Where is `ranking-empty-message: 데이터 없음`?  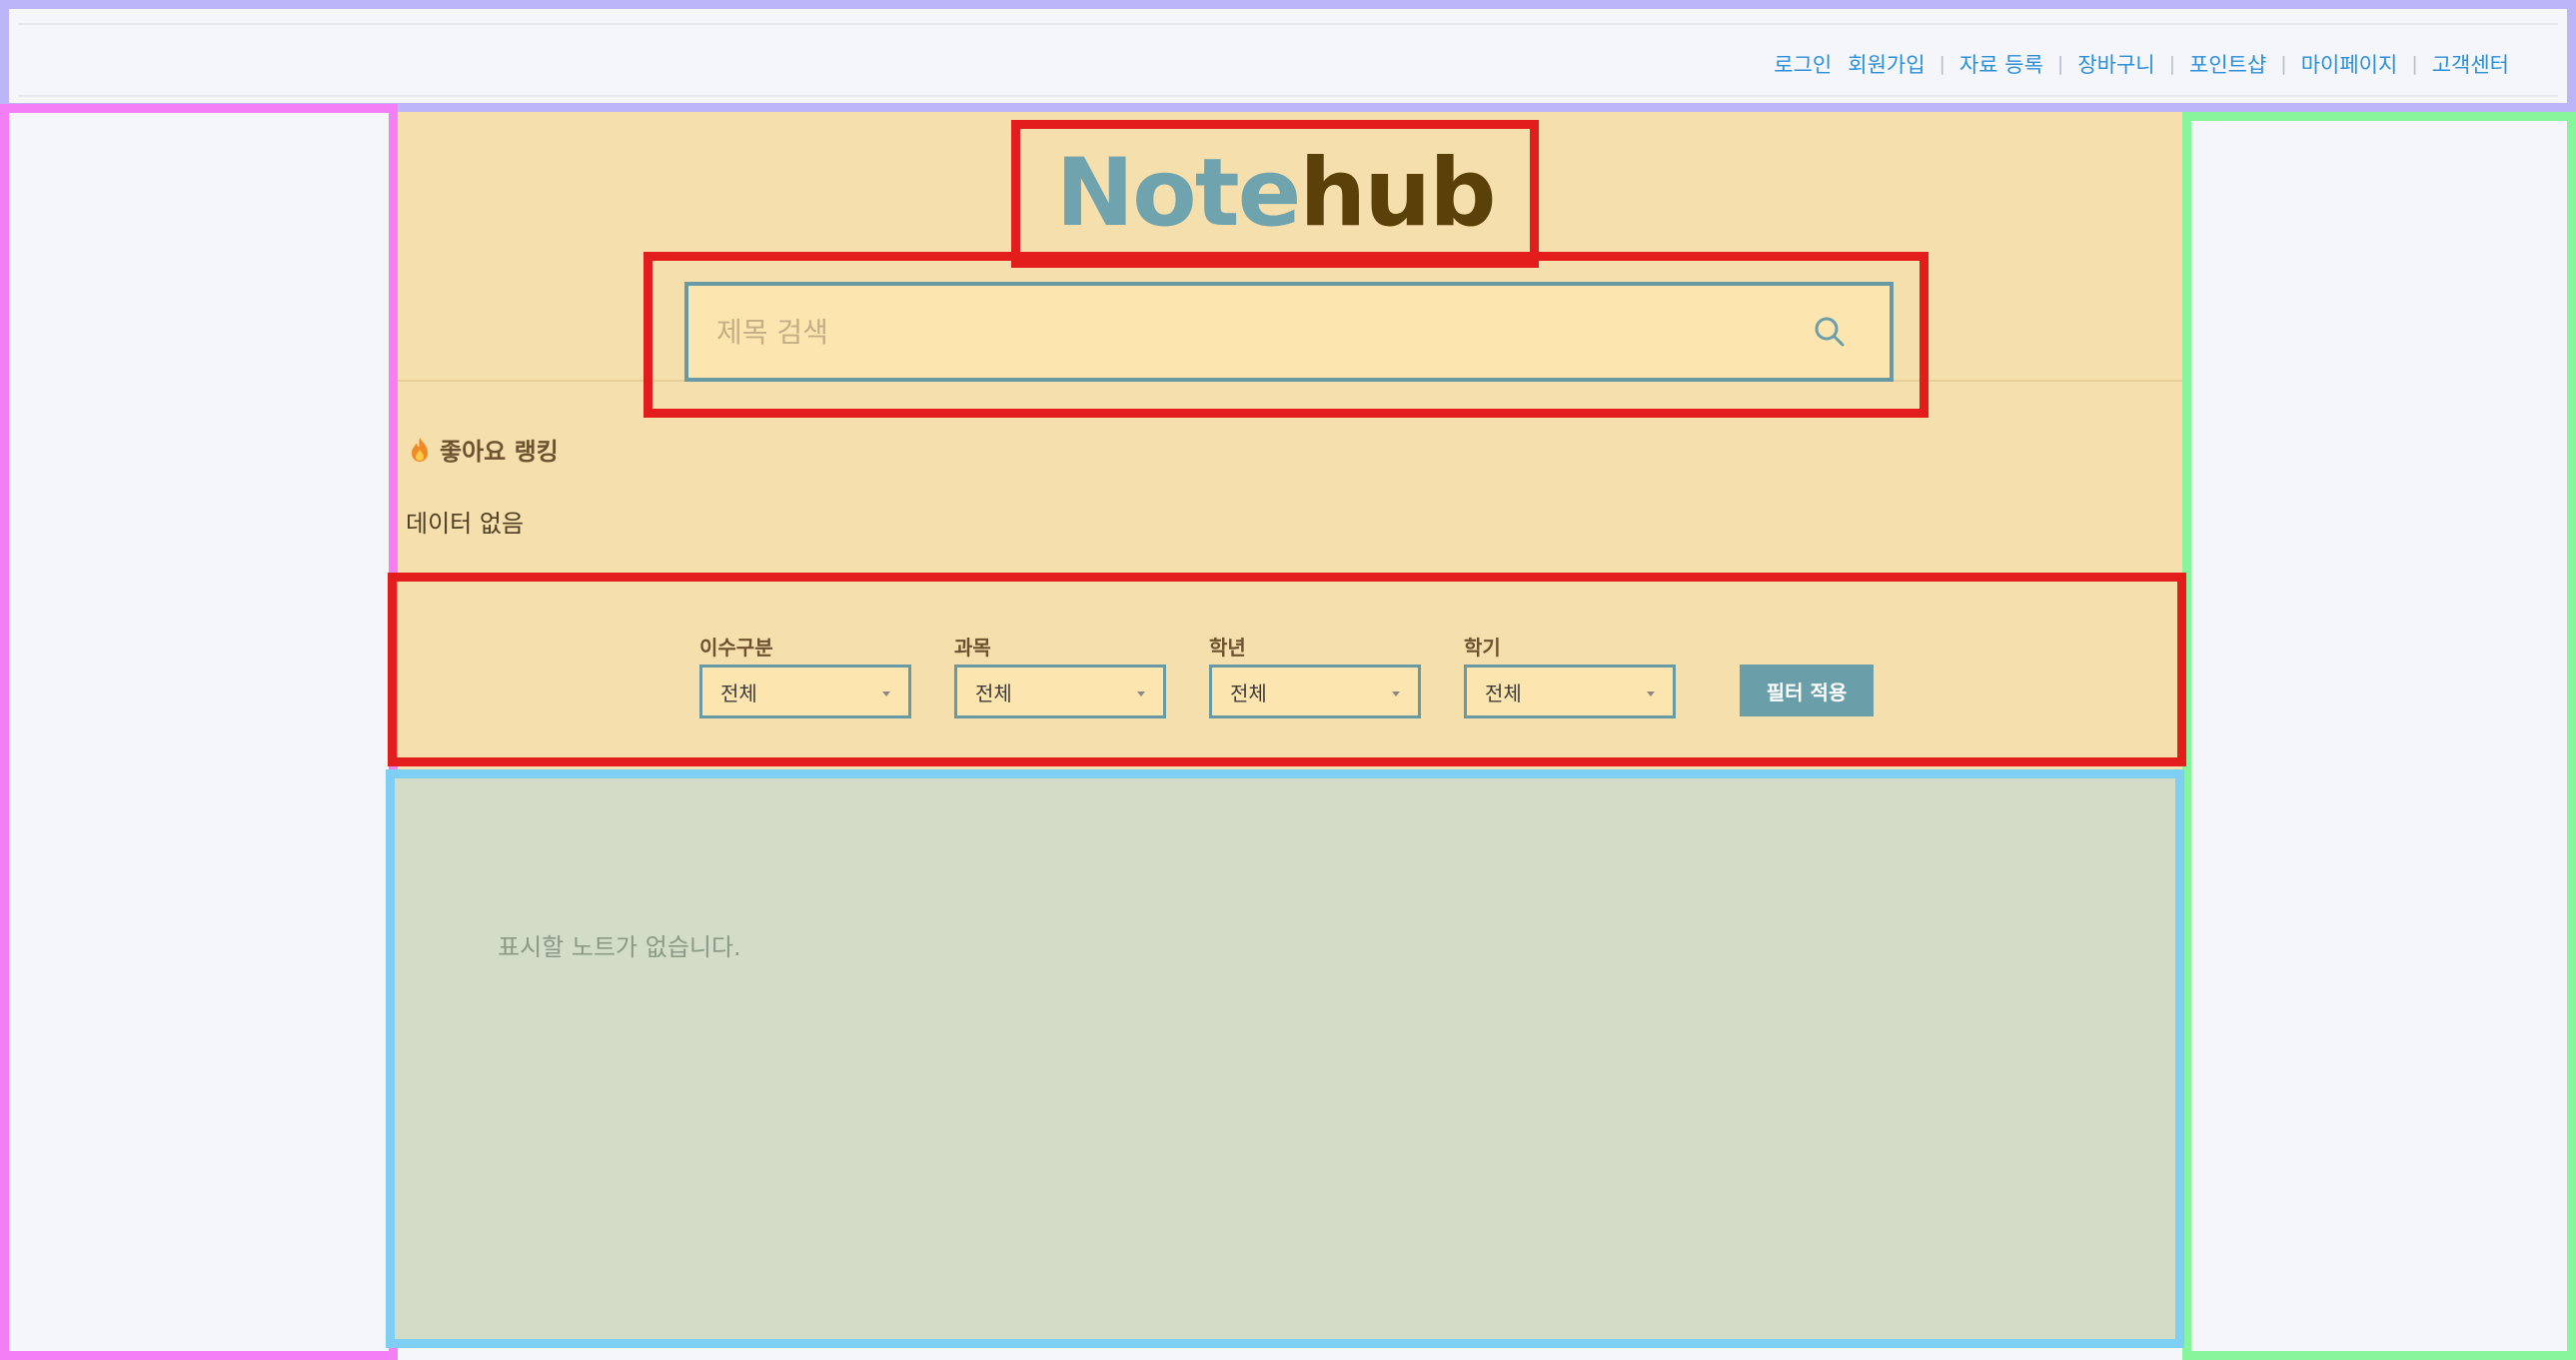
ranking-empty-message: 데이터 없음 is located at coordinates (465, 524).